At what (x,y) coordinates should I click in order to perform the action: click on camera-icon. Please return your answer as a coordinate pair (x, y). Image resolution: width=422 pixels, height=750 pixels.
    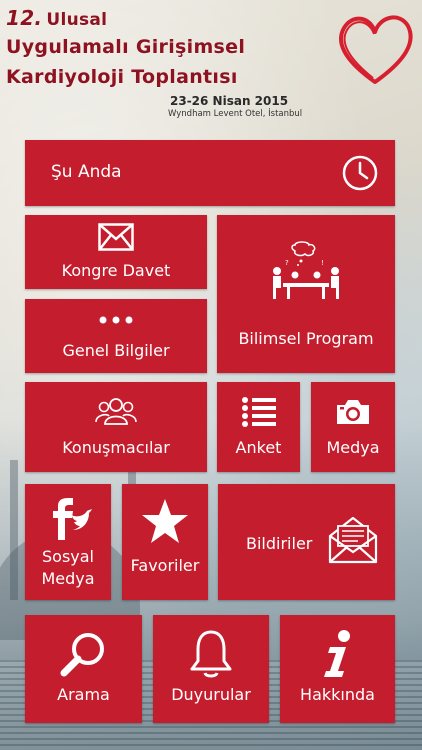
    Looking at the image, I should click on (353, 412).